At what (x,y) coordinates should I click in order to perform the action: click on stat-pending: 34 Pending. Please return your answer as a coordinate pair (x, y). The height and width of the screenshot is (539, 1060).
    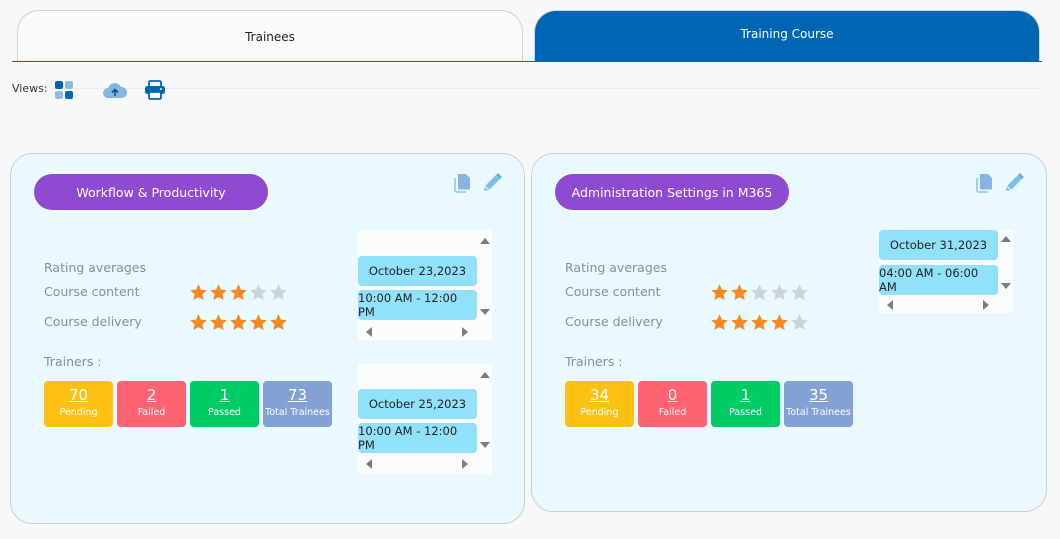
    Looking at the image, I should click on (599, 404).